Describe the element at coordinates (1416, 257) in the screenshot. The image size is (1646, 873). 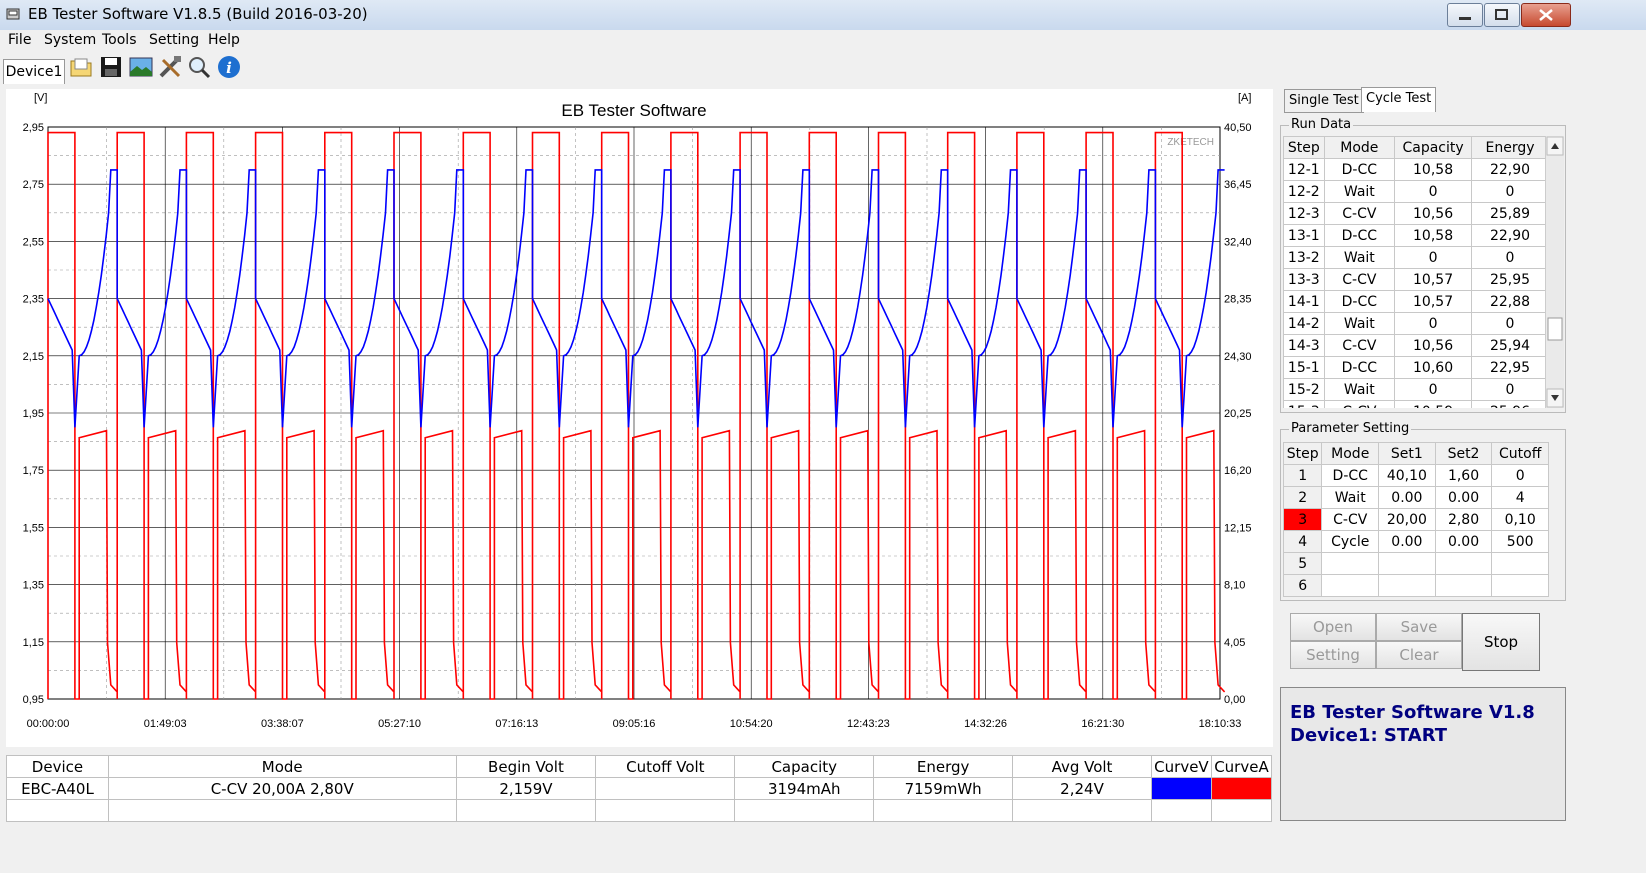
I see `table-row: 13-2 Wait 0 0` at that location.